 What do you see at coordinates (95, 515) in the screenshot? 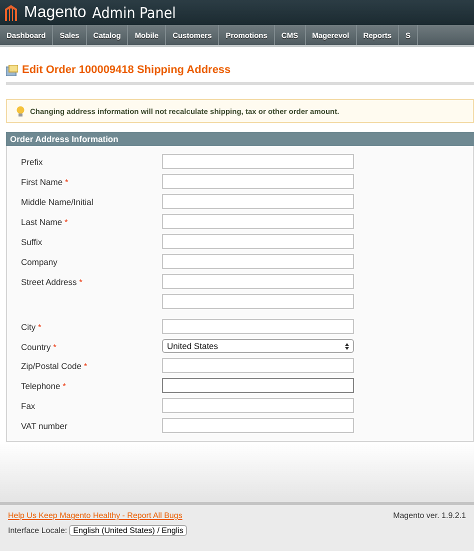
I see `report-bugs-link: Help Us Keep Magento Healthy - Report All Bugs` at bounding box center [95, 515].